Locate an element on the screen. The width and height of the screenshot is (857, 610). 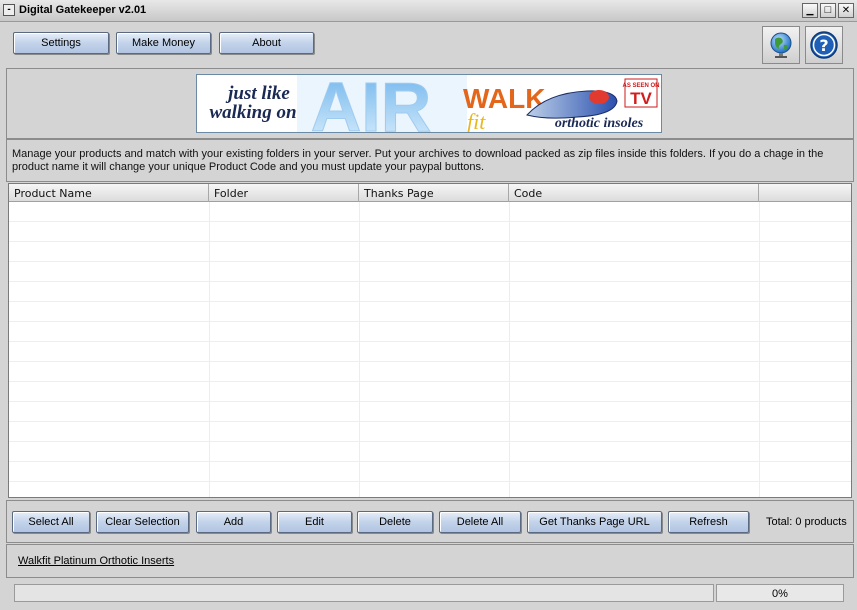
total-products-label: Total: 0 products is located at coordinates (806, 522).